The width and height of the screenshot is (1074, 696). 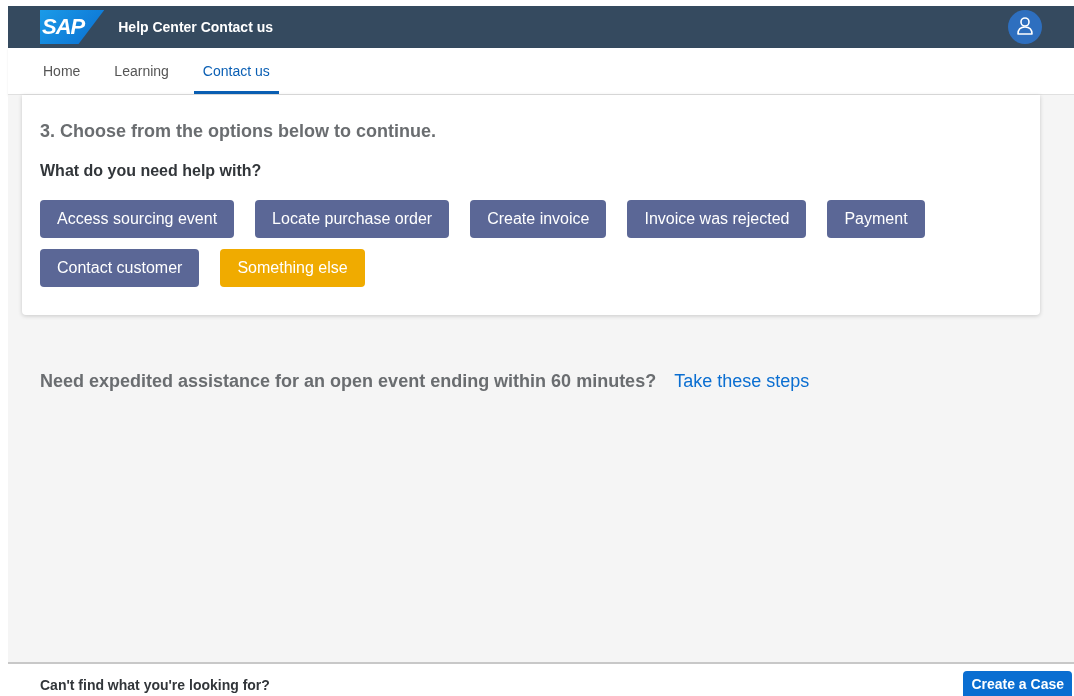 I want to click on step-heading: 3. Choose from the options below to continue., so click(x=238, y=131).